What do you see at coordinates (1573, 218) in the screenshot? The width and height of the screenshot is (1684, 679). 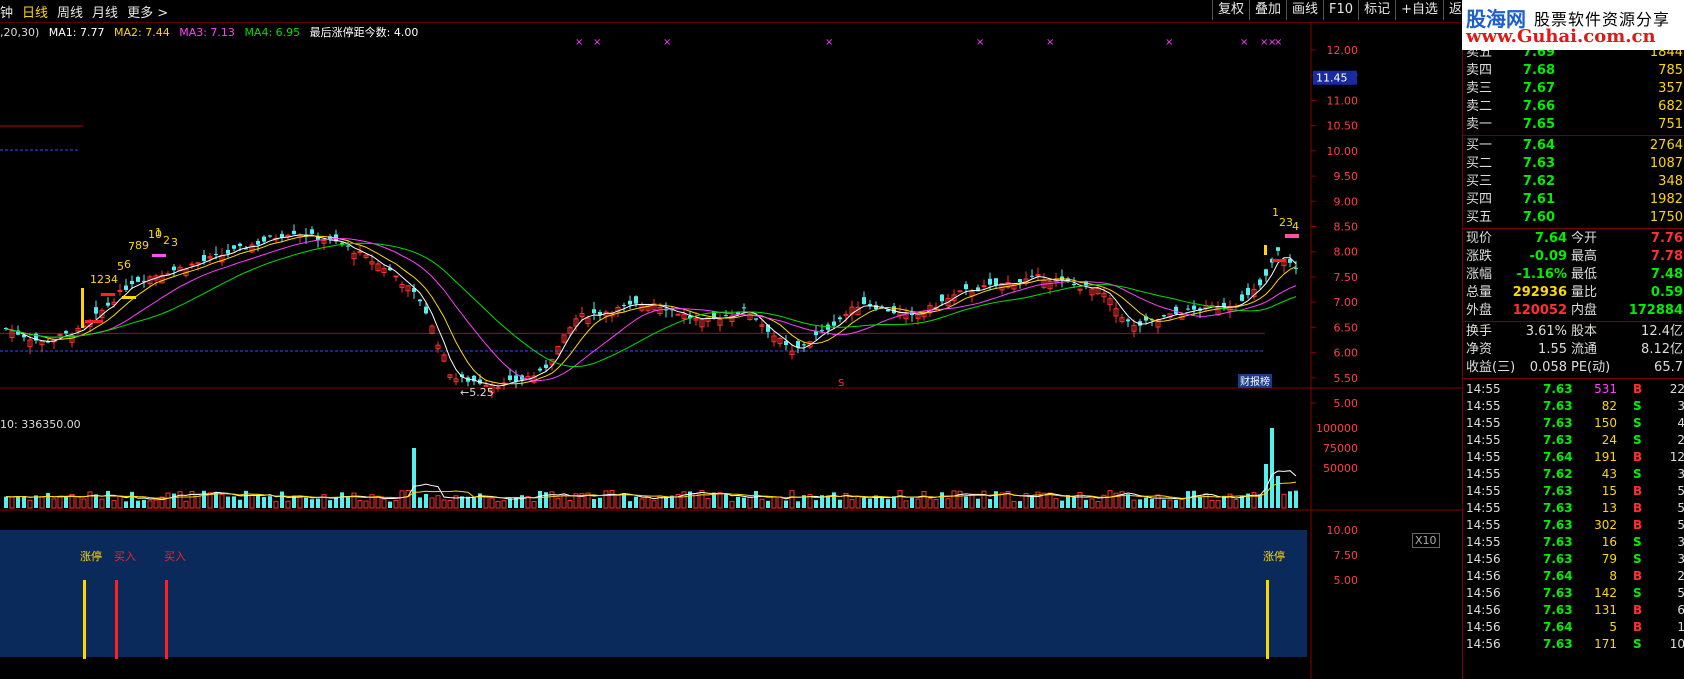 I see `bid-row: 买五 7.60 1750` at bounding box center [1573, 218].